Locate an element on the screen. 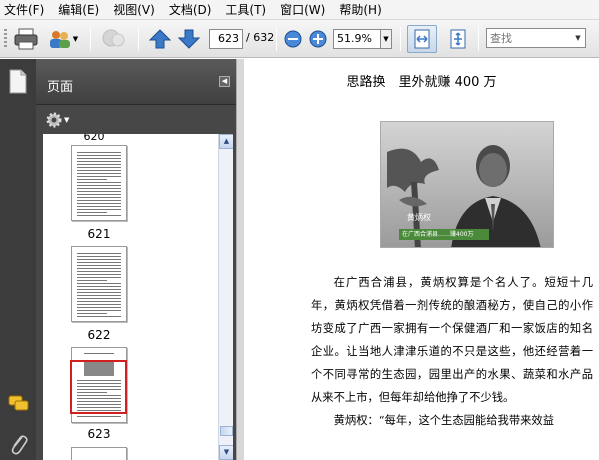  attachment-icon is located at coordinates (18, 444).